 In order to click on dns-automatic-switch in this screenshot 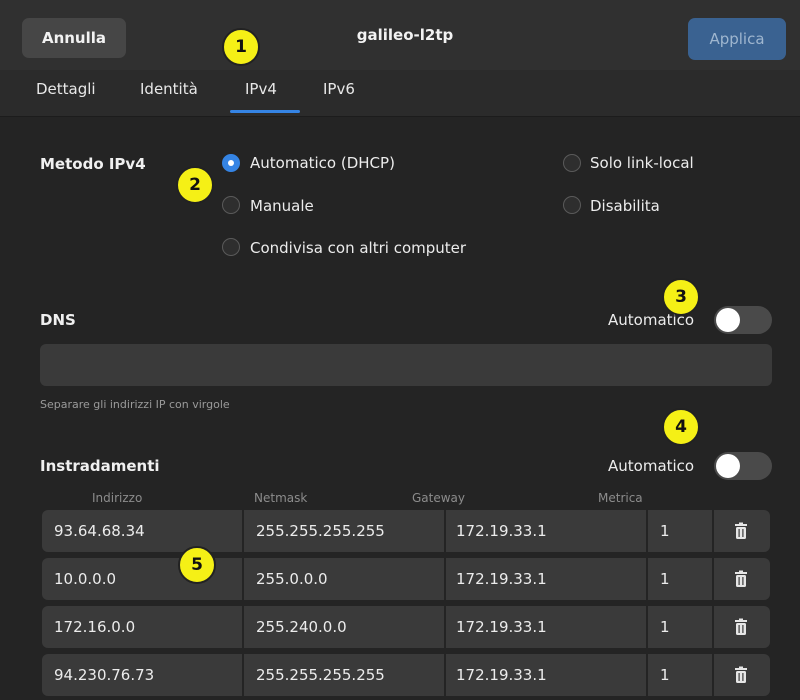, I will do `click(743, 320)`.